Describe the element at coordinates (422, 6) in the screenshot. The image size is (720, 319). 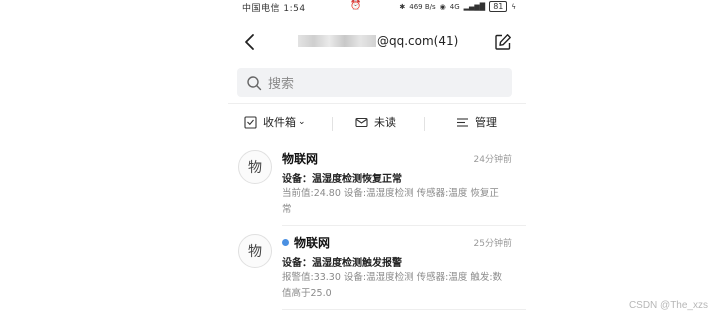
I see `net-speed: 469 B/s` at that location.